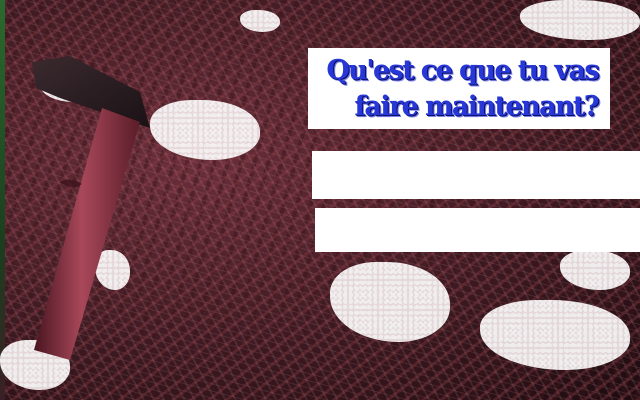 The image size is (640, 400). What do you see at coordinates (91, 92) in the screenshot?
I see `axe-head` at bounding box center [91, 92].